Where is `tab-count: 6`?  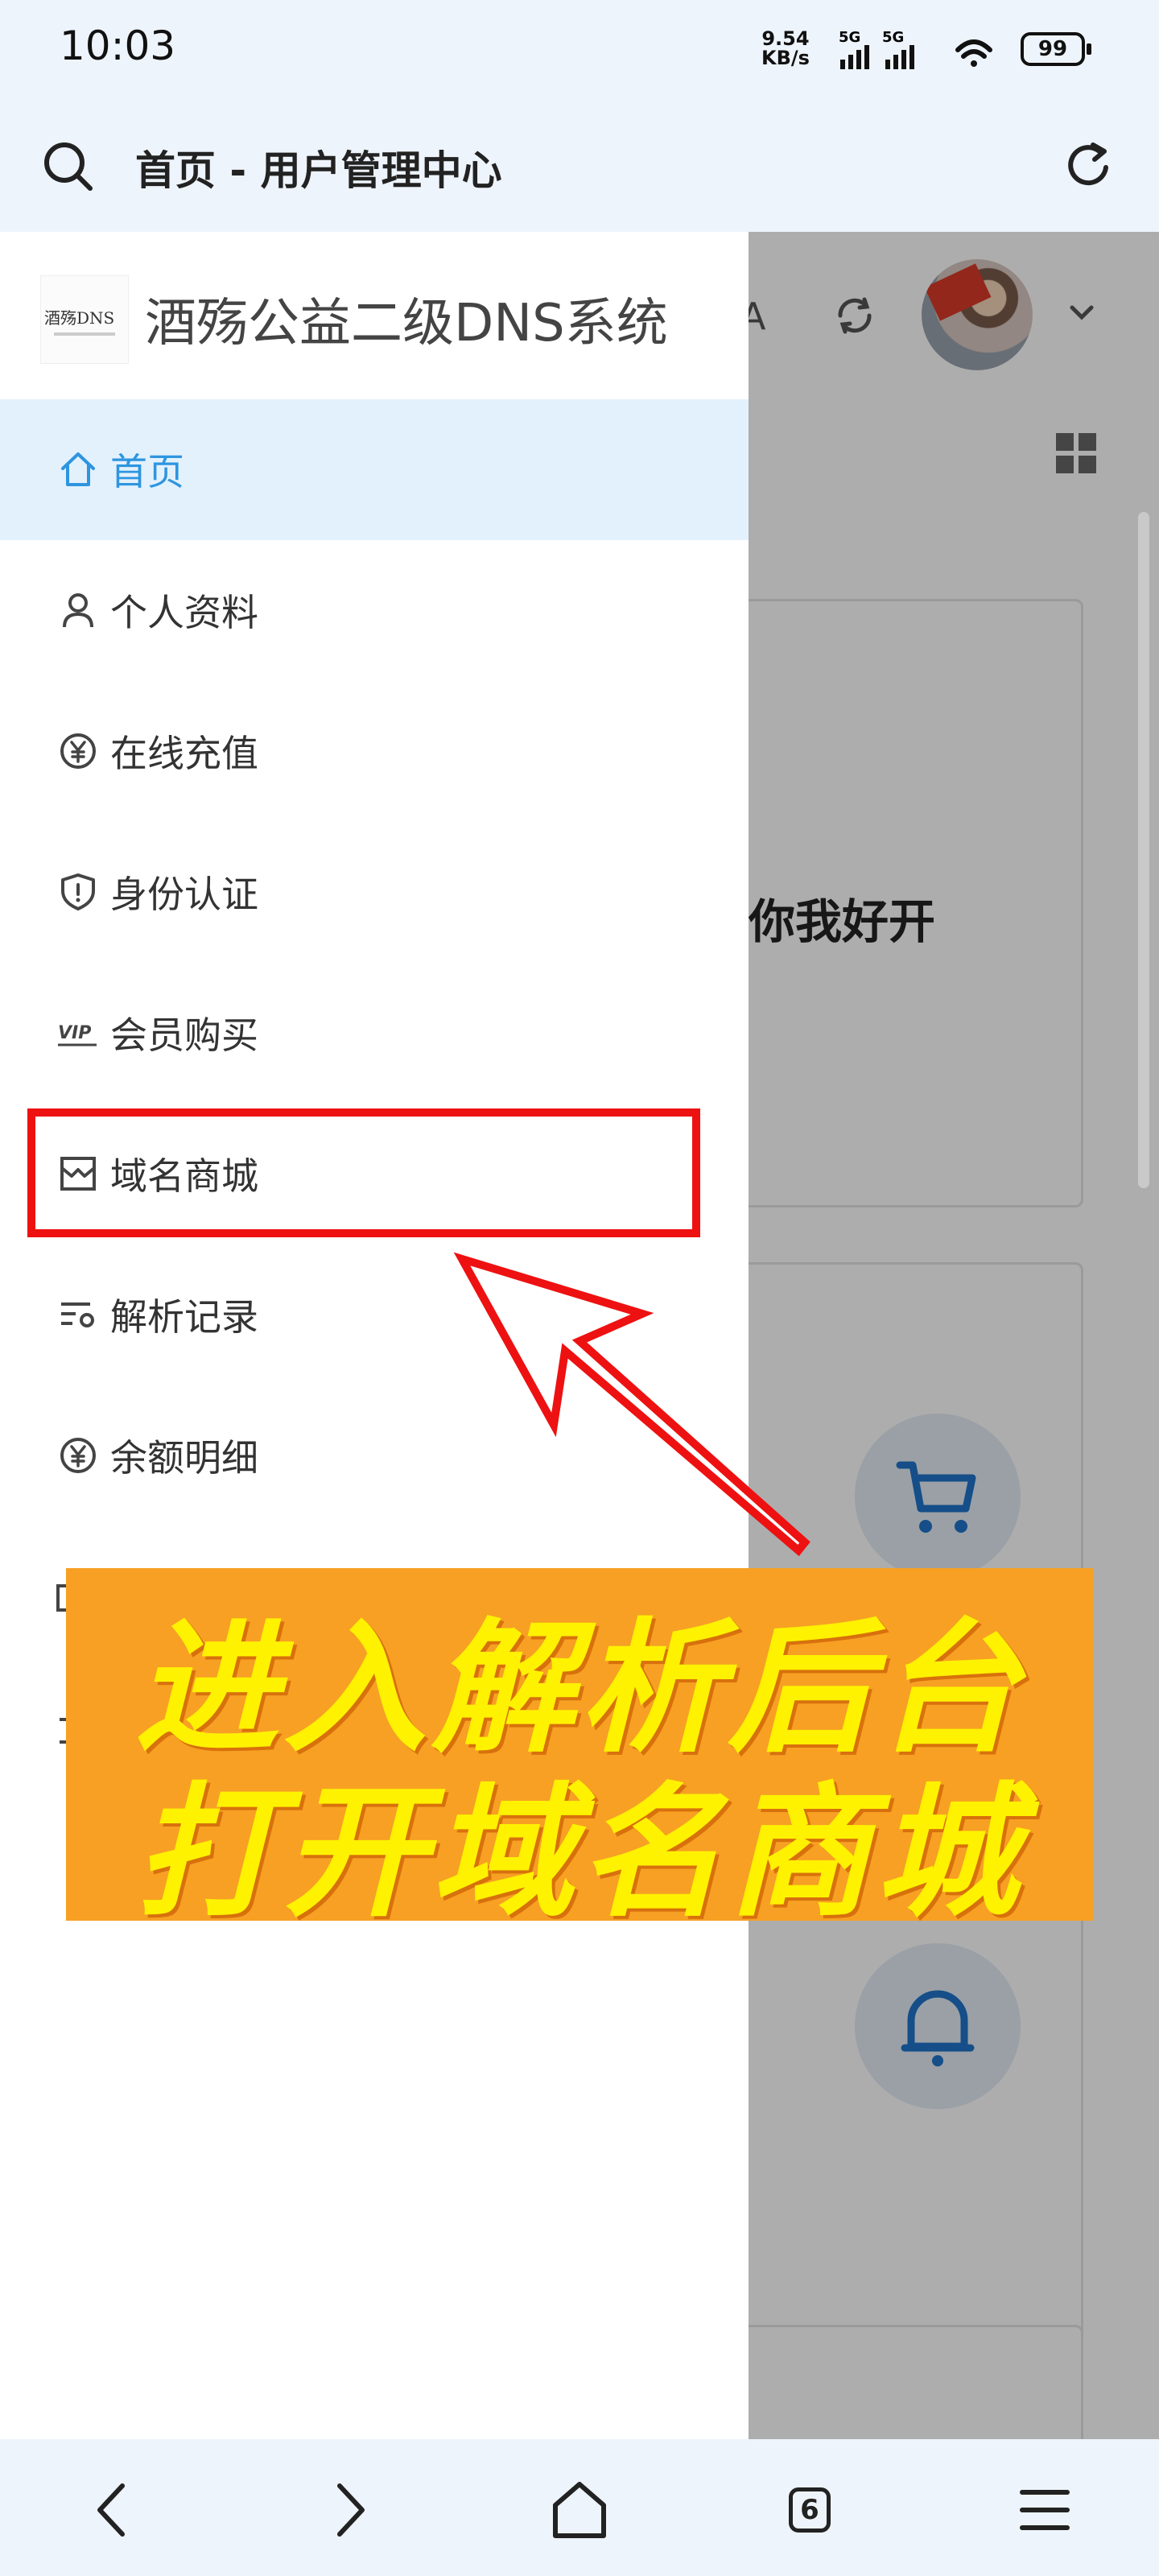
tab-count: 6 is located at coordinates (810, 2510).